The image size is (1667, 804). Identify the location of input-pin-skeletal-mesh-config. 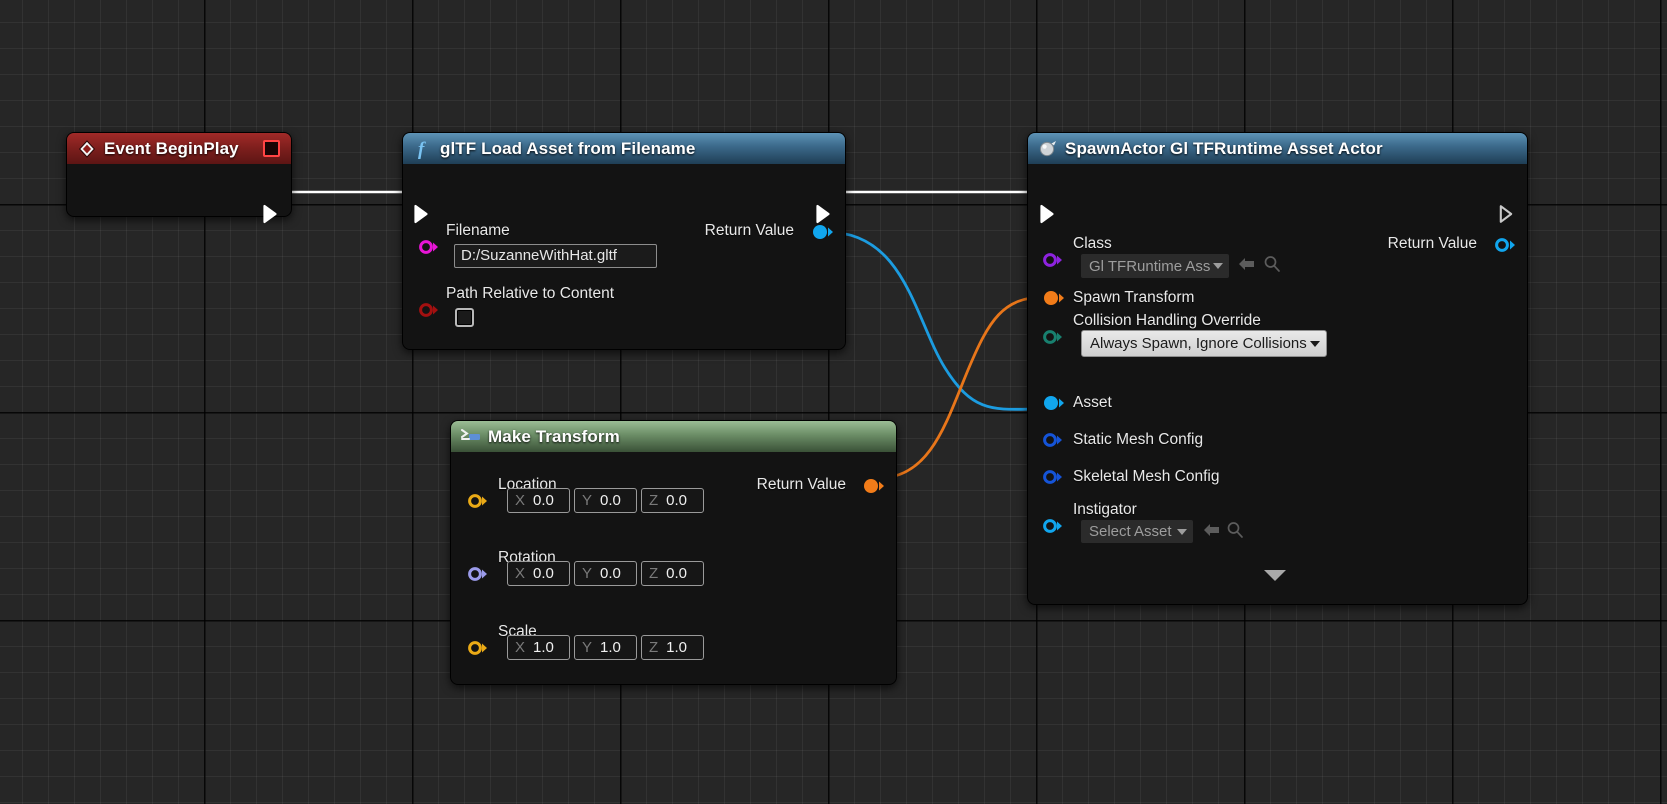
(1052, 477).